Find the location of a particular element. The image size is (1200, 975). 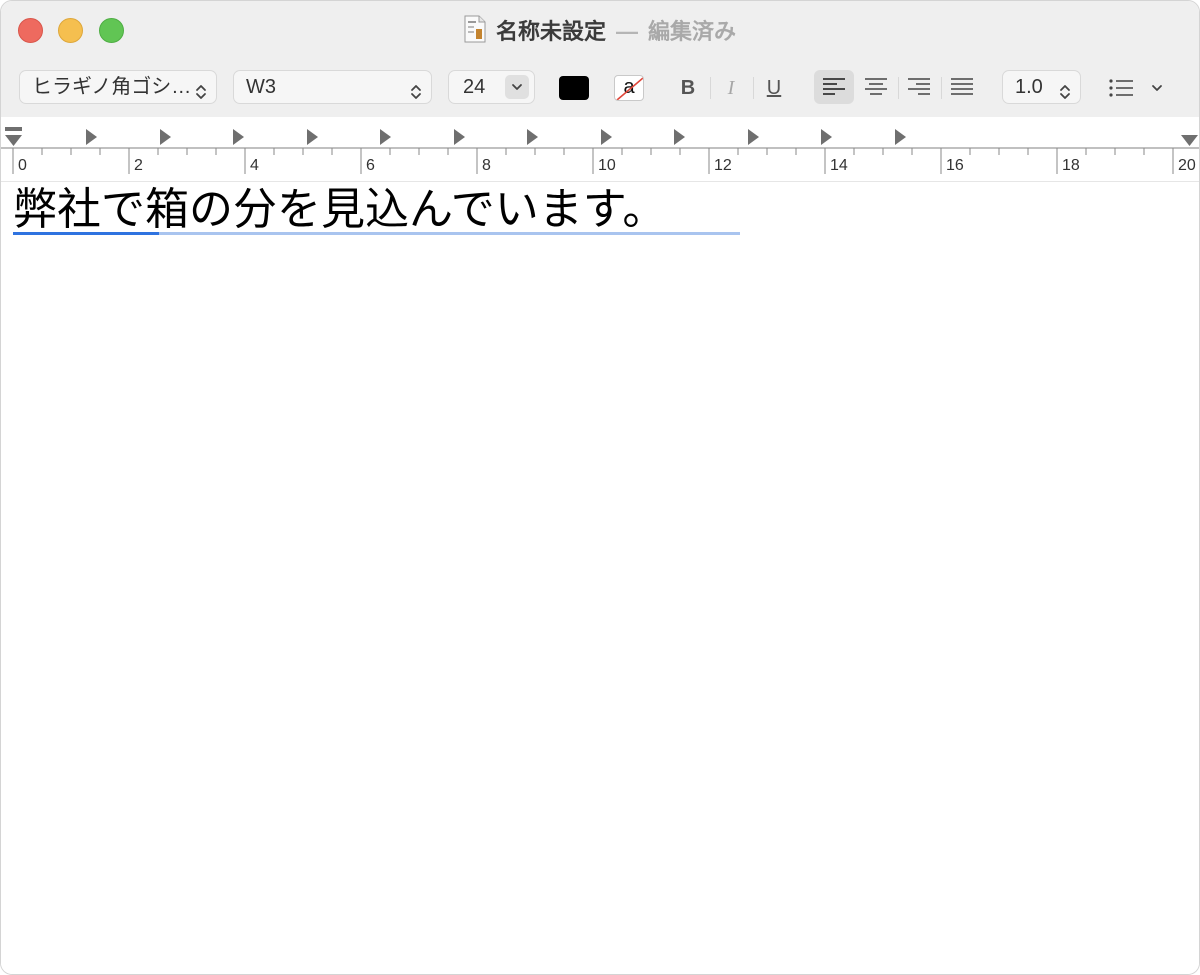

first-line-indent-marker is located at coordinates (13, 129).